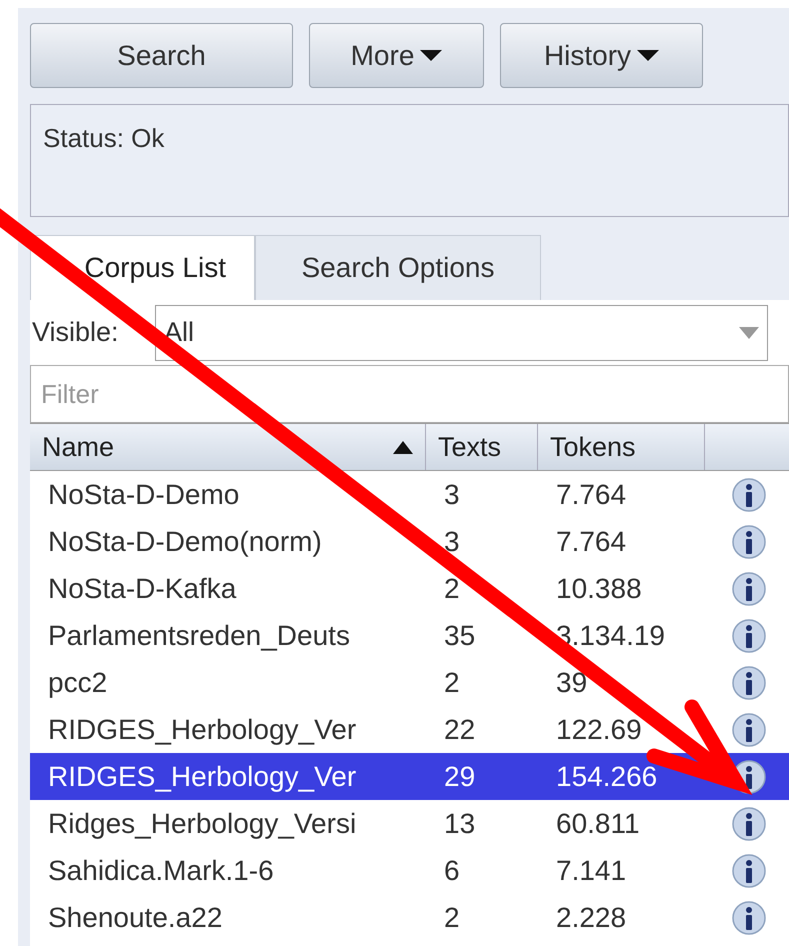 The image size is (789, 946). Describe the element at coordinates (409, 394) in the screenshot. I see `filter-field: Filter` at that location.